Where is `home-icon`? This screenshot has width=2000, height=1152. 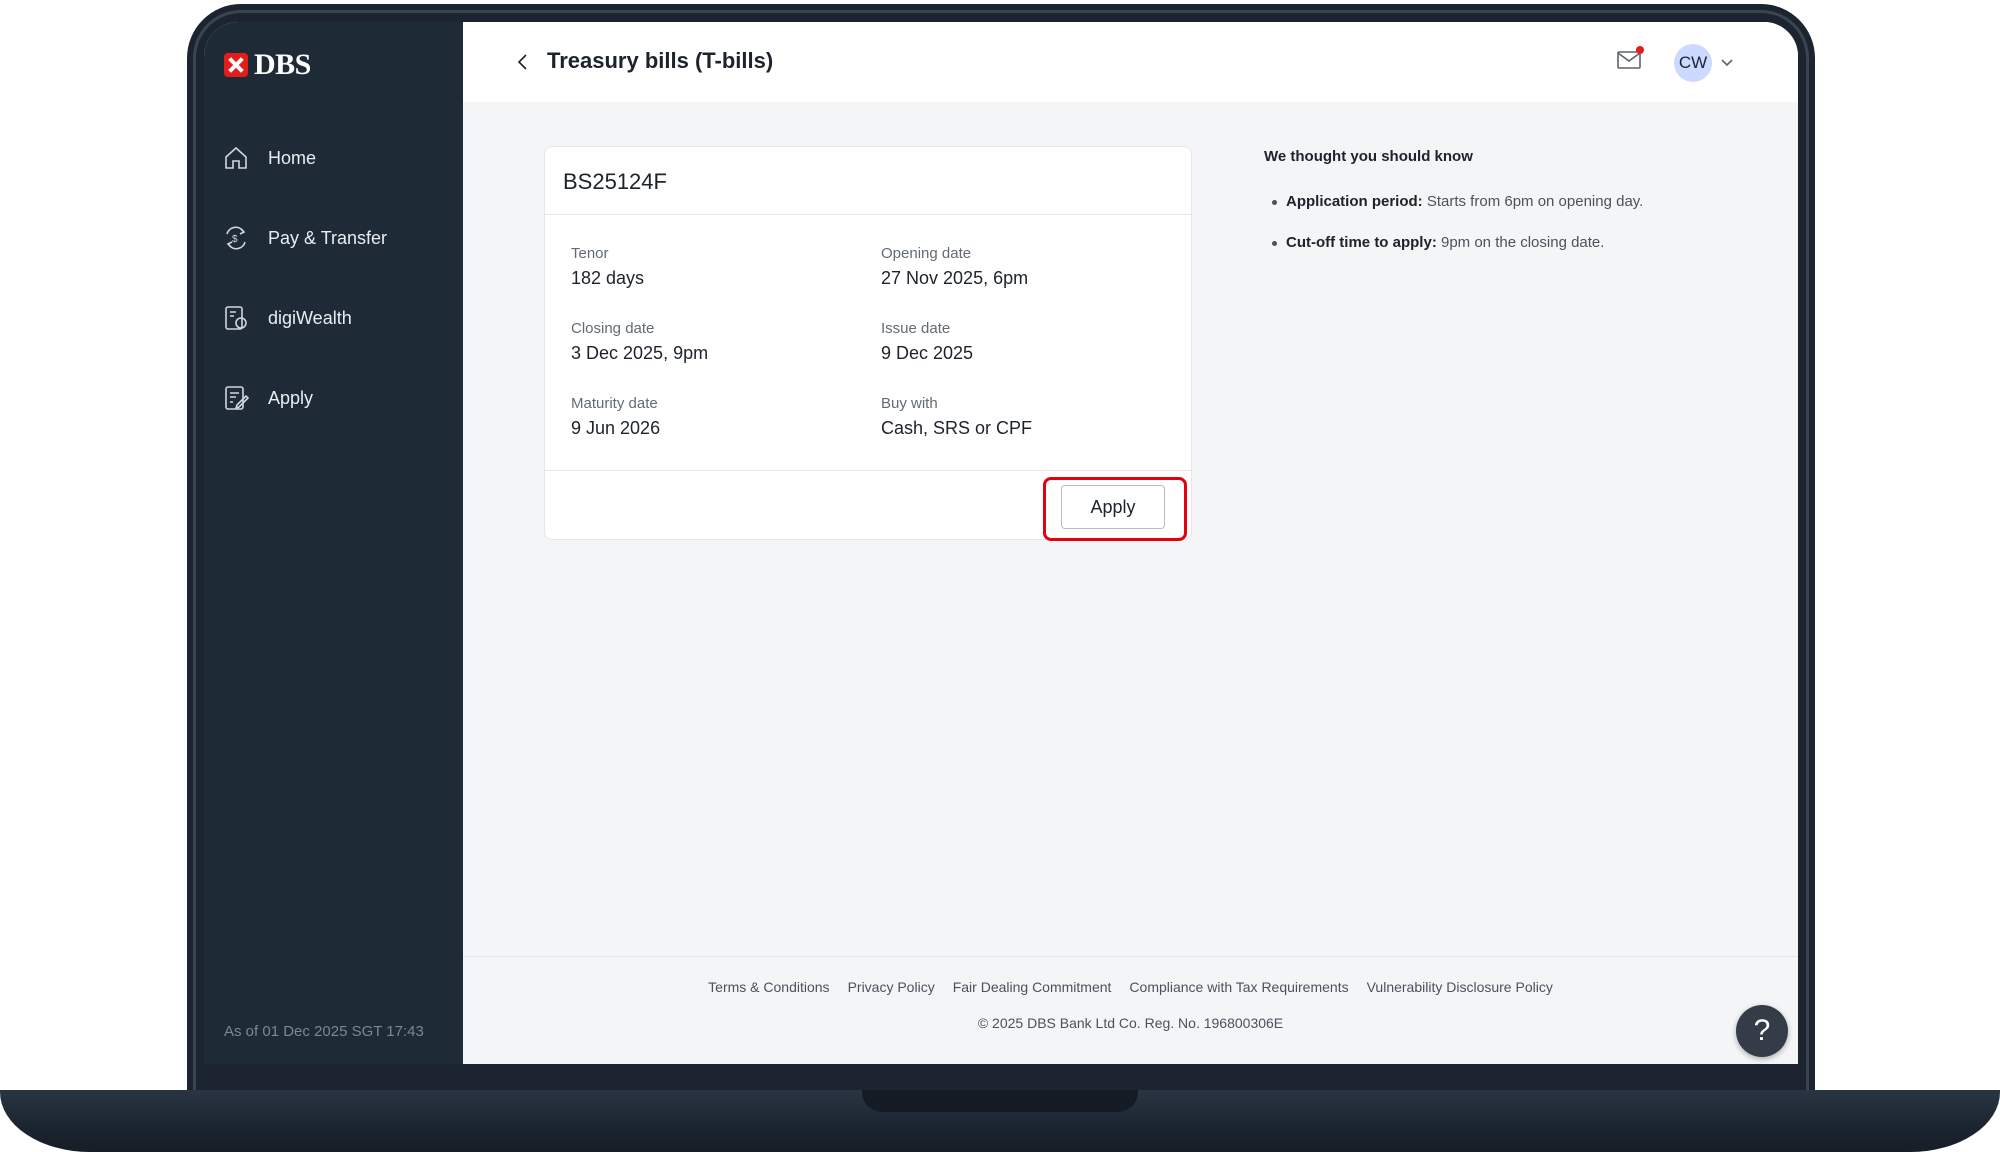
home-icon is located at coordinates (236, 158).